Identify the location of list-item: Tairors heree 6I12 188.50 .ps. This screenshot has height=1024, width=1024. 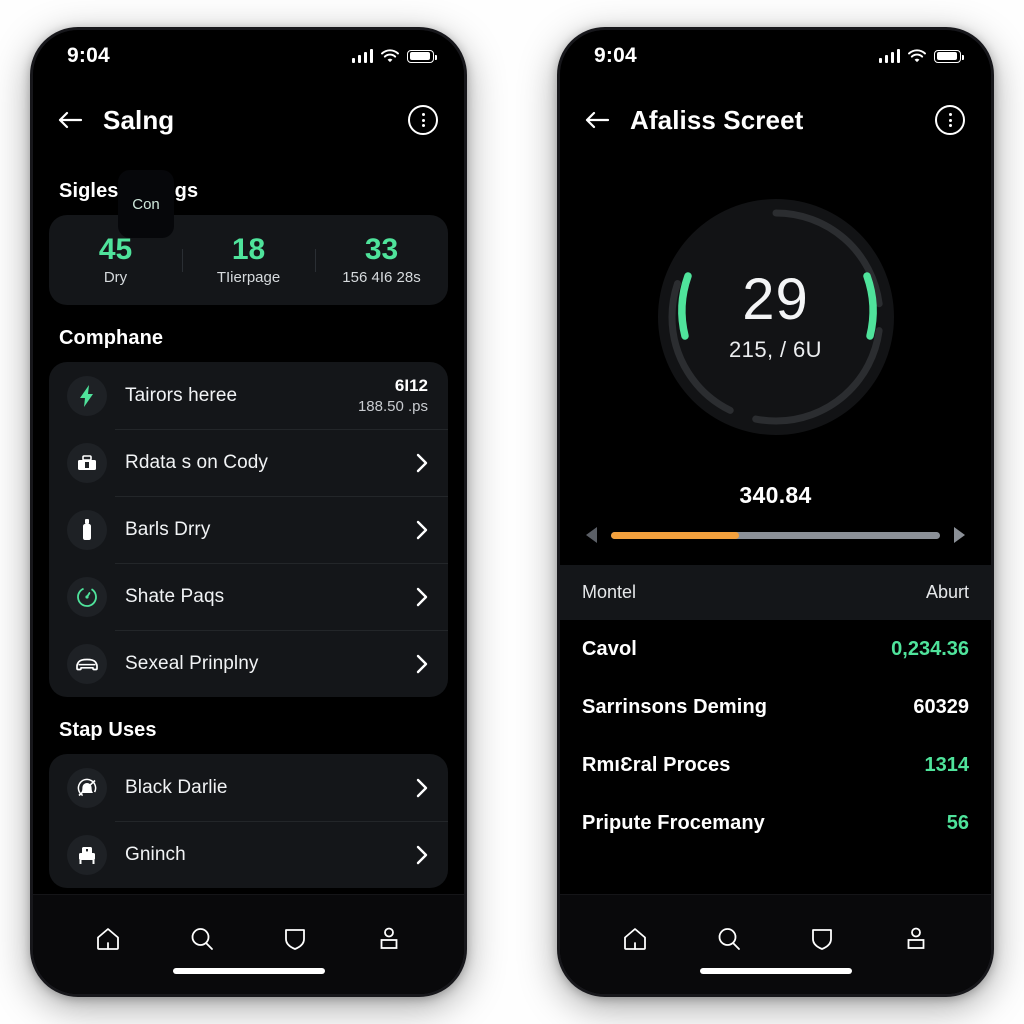
(248, 395).